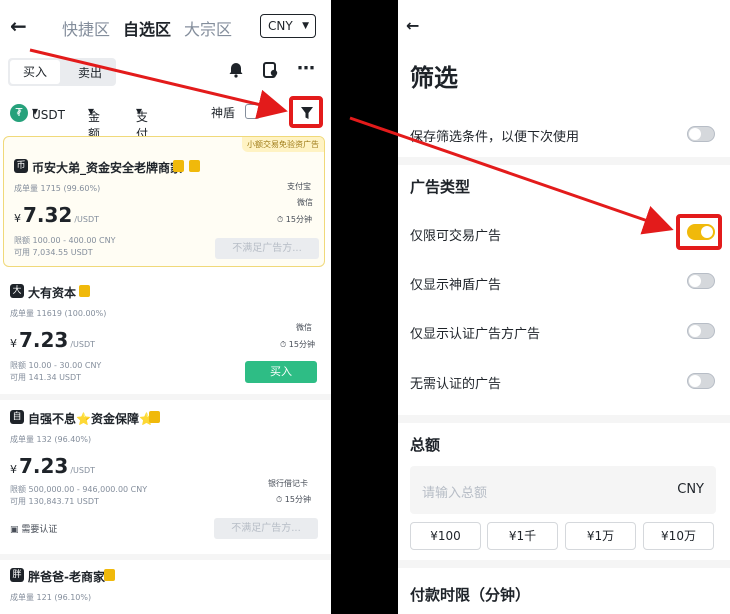  Describe the element at coordinates (158, 84) in the screenshot. I see `arrow-to-filter-button` at that location.